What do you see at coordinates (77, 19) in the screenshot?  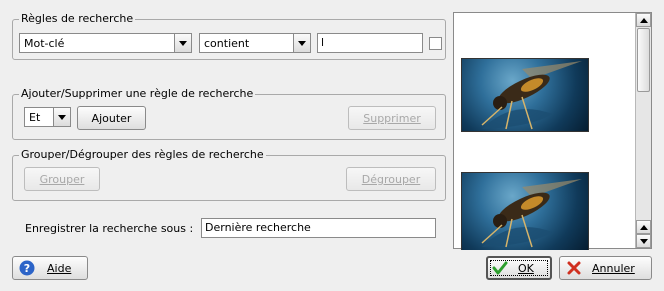 I see `search-rules-title: Règles de recherche` at bounding box center [77, 19].